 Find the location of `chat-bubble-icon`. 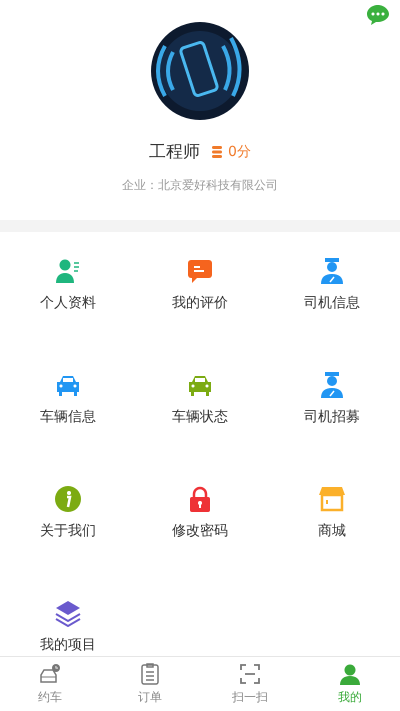

chat-bubble-icon is located at coordinates (378, 15).